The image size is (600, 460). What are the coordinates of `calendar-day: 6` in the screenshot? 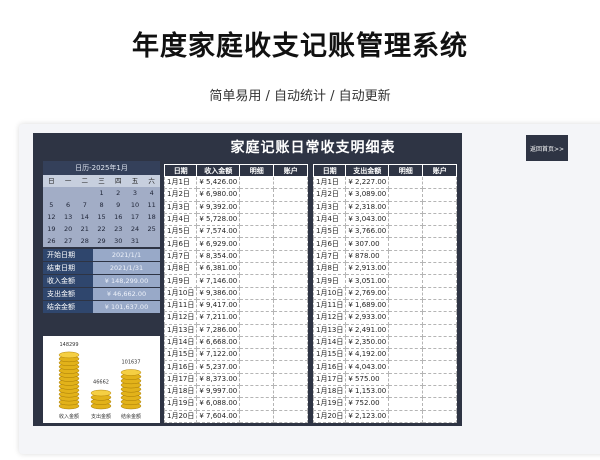 It's located at (68, 205).